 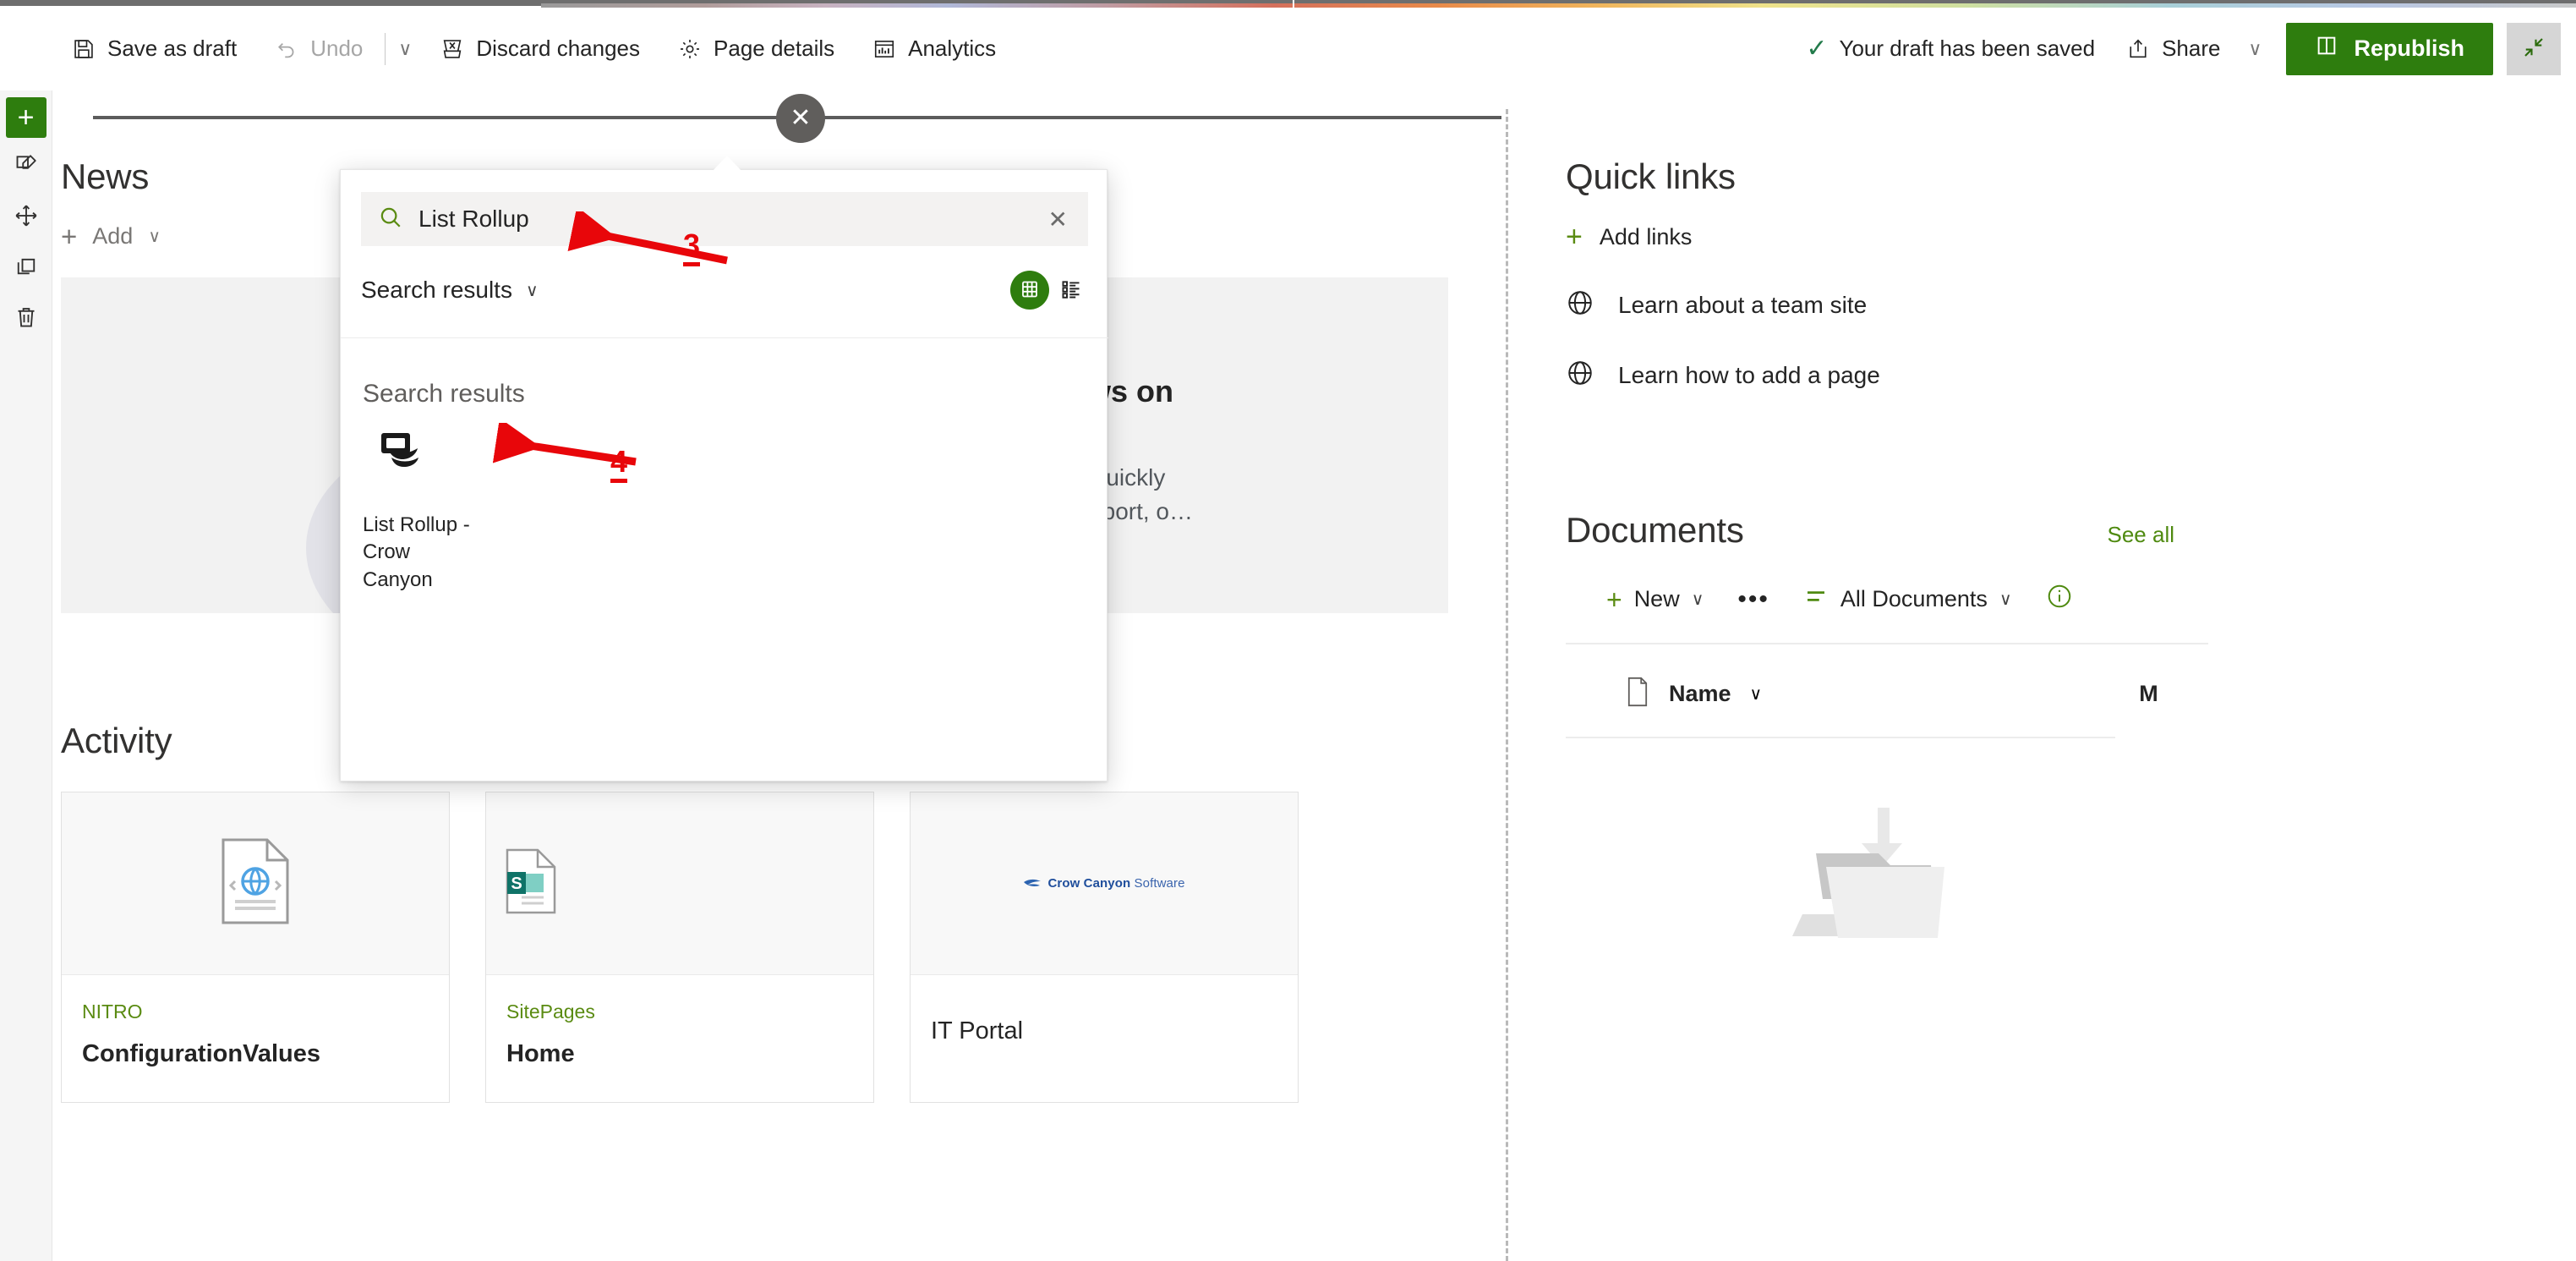 I want to click on activity-card: NITRO ConfigurationValues, so click(x=256, y=948).